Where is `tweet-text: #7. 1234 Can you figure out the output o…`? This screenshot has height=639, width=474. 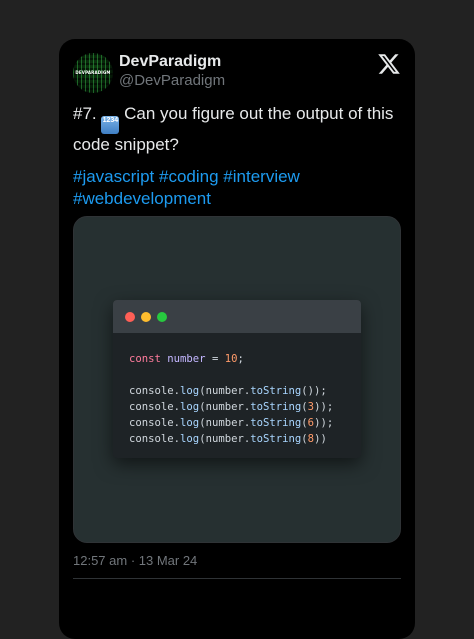
tweet-text: #7. 1234 Can you figure out the output o… is located at coordinates (238, 129).